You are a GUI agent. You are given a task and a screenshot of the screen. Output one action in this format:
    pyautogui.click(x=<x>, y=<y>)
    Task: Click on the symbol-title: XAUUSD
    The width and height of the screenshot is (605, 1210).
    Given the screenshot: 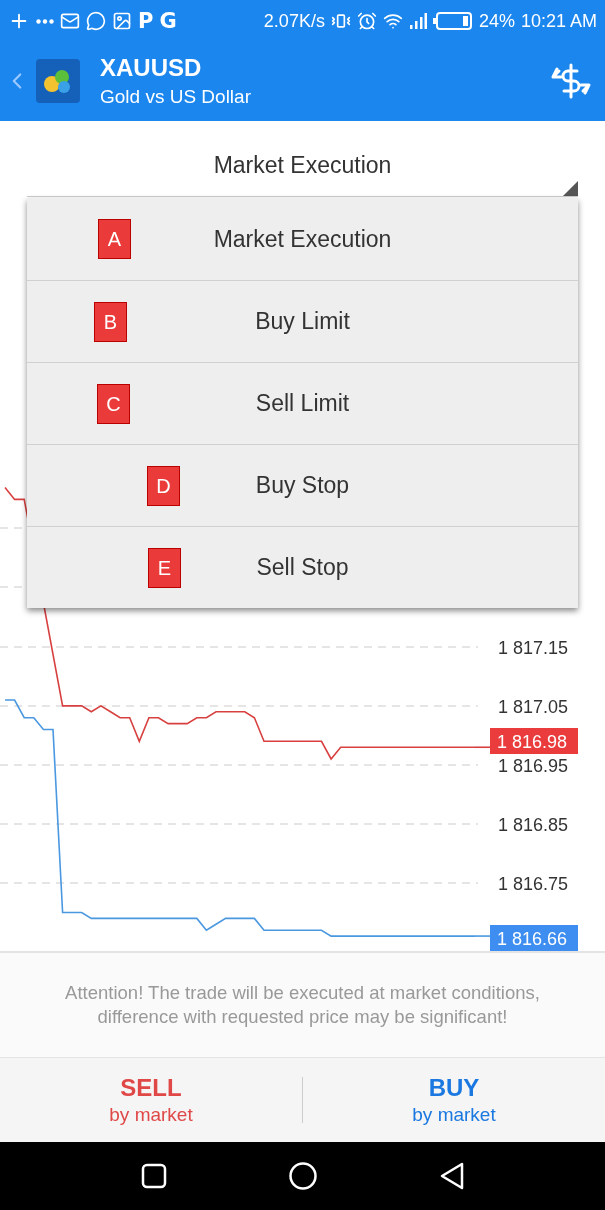 What is the action you would take?
    pyautogui.click(x=151, y=68)
    